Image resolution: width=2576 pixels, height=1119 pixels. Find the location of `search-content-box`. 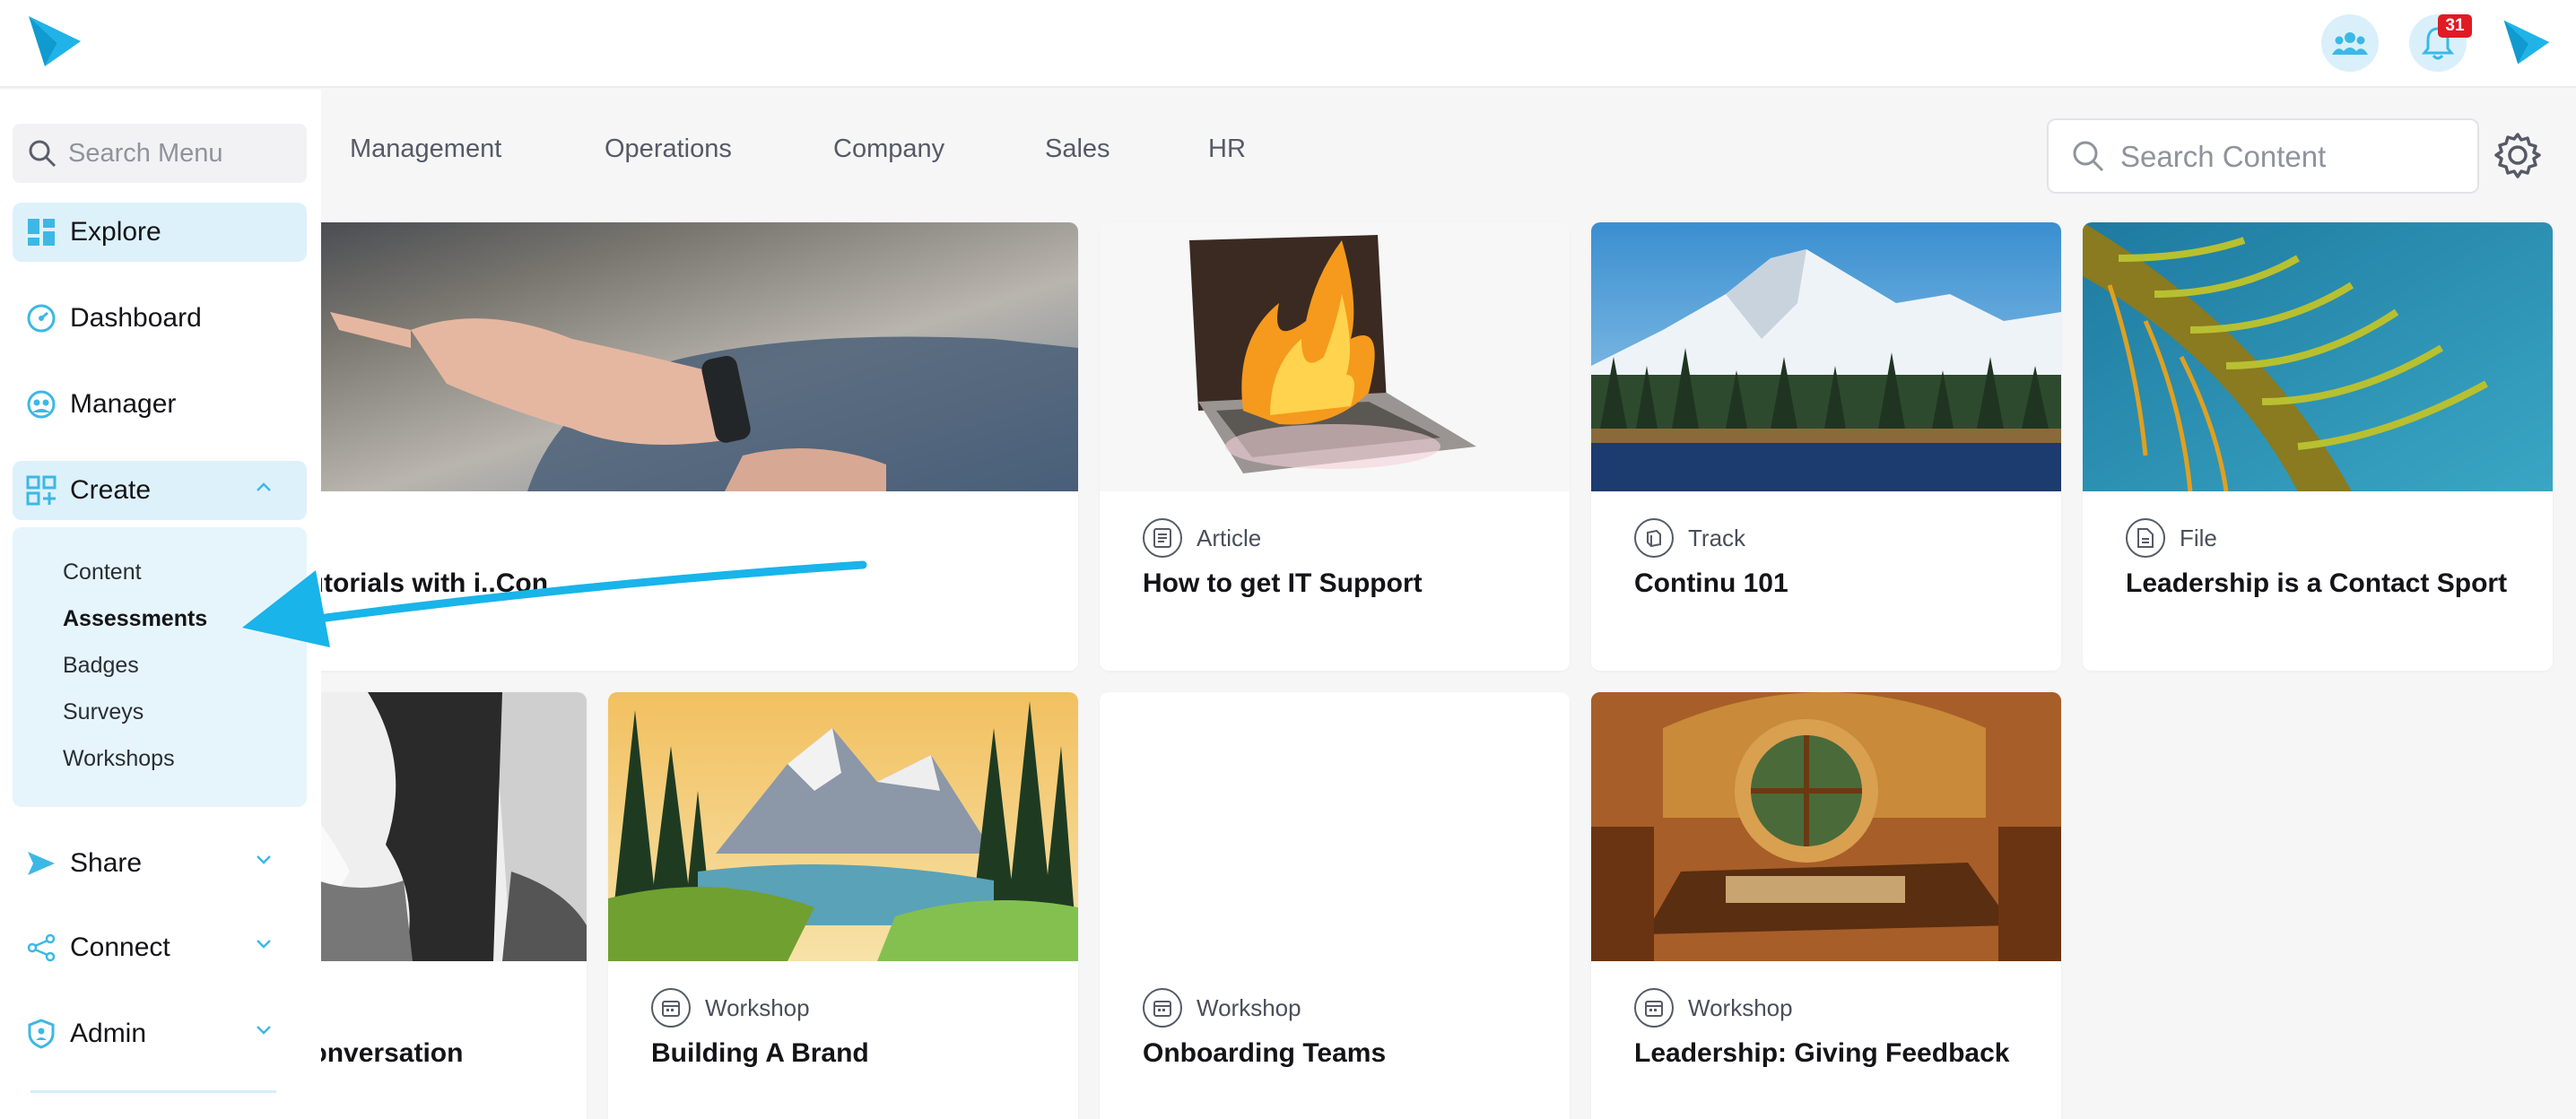

search-content-box is located at coordinates (2263, 156).